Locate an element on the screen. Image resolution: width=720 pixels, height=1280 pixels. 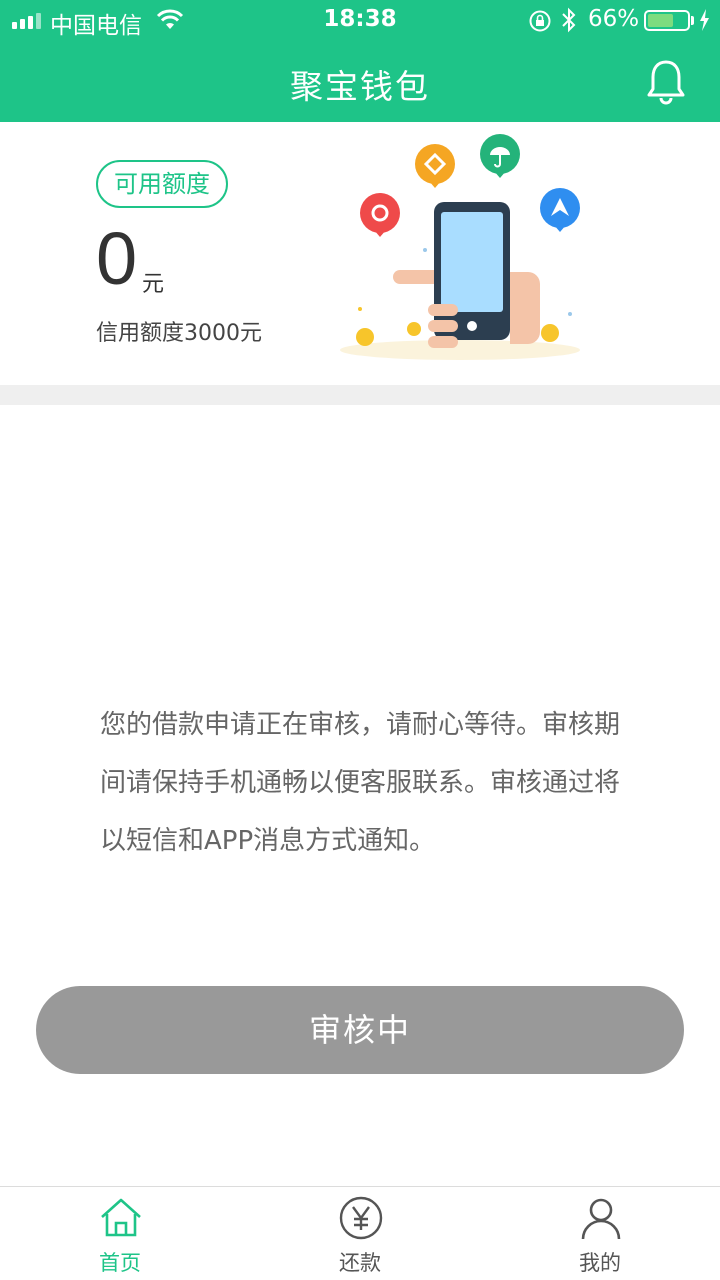
tab-repay: 还款 is located at coordinates (360, 1233).